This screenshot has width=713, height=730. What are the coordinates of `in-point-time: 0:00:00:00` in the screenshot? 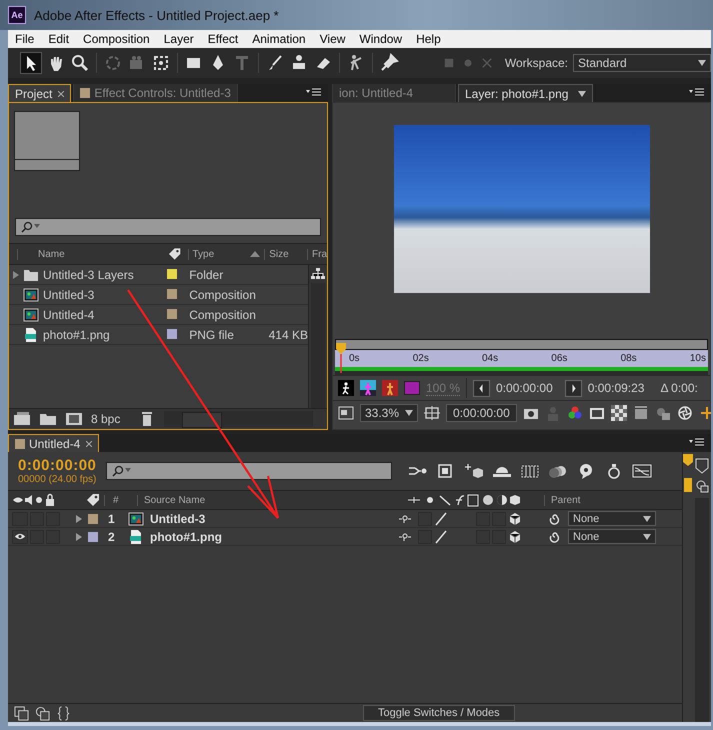 It's located at (524, 388).